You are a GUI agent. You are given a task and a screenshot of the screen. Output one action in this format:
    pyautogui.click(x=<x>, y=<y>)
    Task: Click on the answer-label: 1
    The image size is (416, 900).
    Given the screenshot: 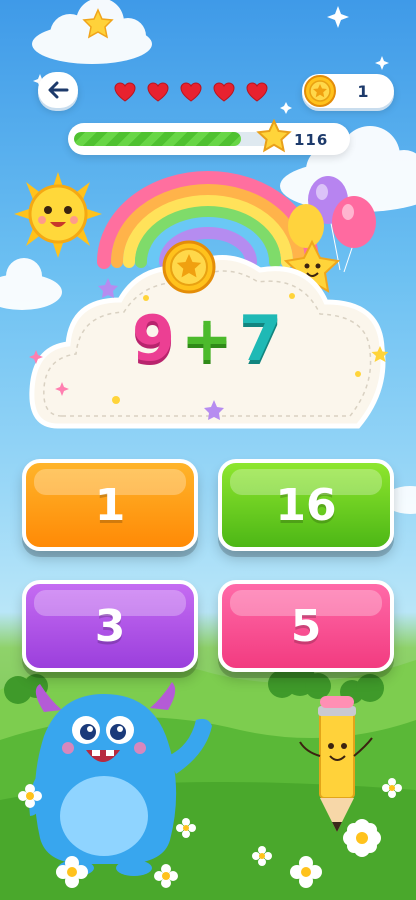 What is the action you would take?
    pyautogui.click(x=110, y=505)
    